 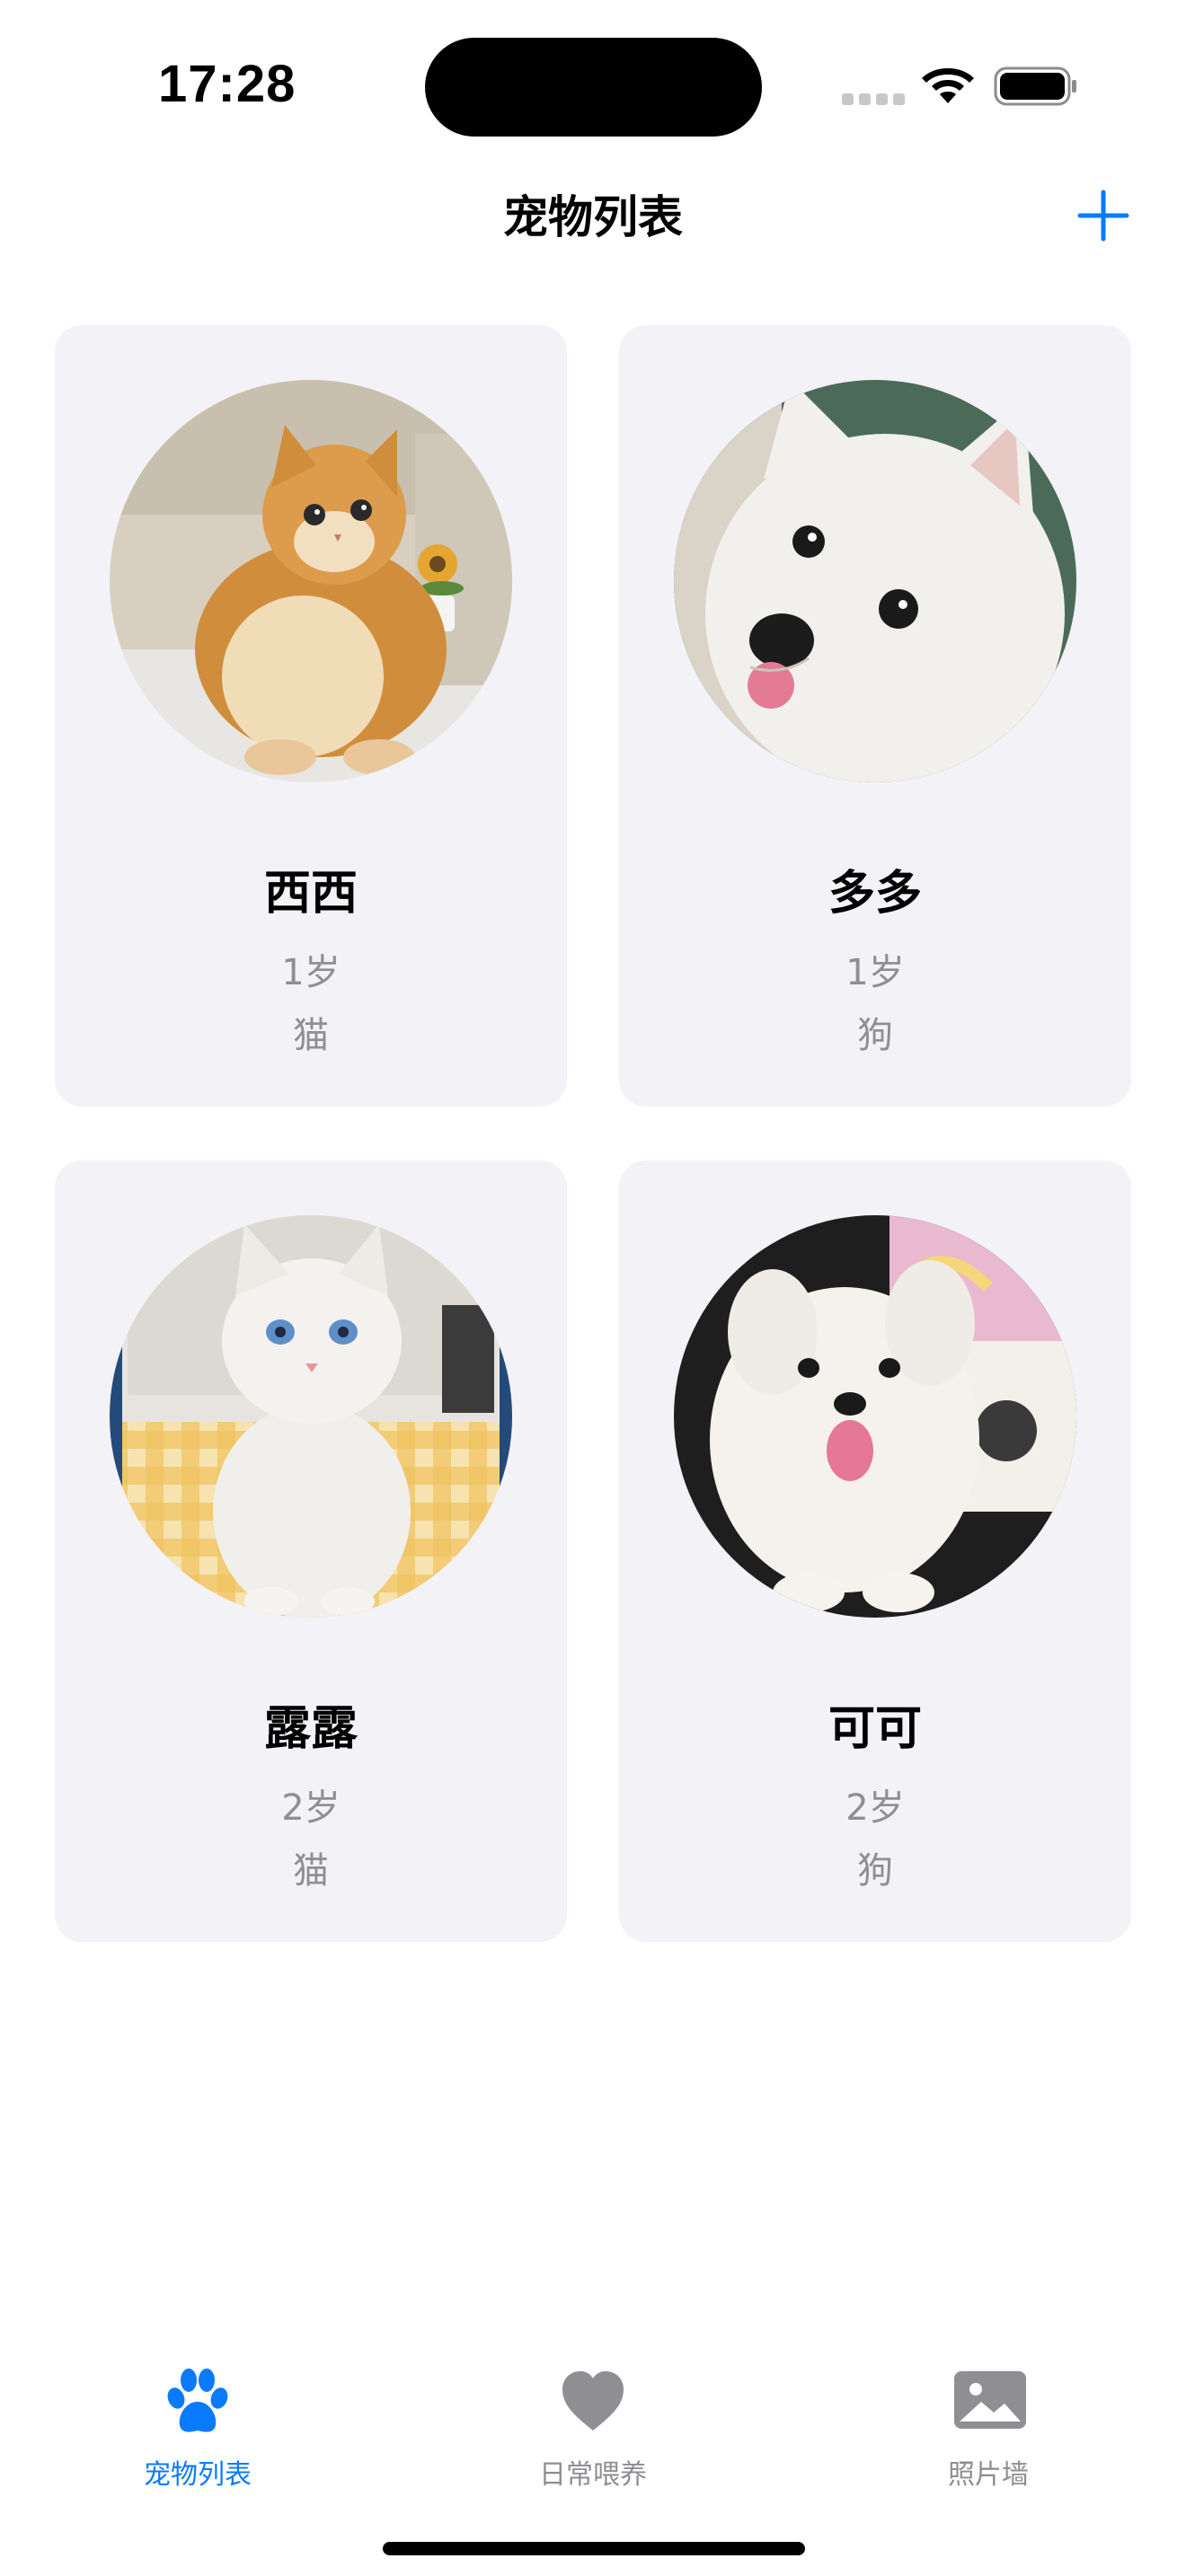 What do you see at coordinates (594, 2548) in the screenshot?
I see `home-indicator` at bounding box center [594, 2548].